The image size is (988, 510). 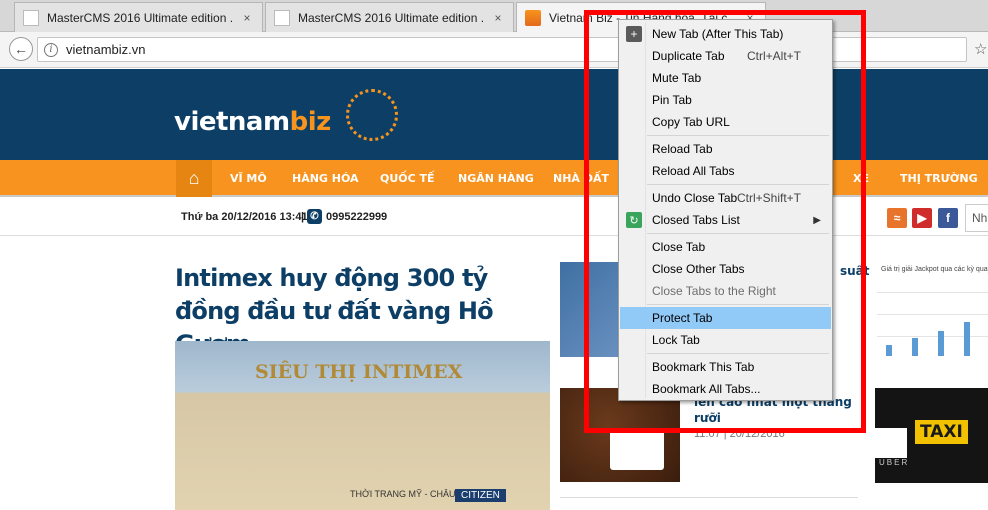 I want to click on nav-ngan-hang: NGÂN HÀNG, so click(x=496, y=178).